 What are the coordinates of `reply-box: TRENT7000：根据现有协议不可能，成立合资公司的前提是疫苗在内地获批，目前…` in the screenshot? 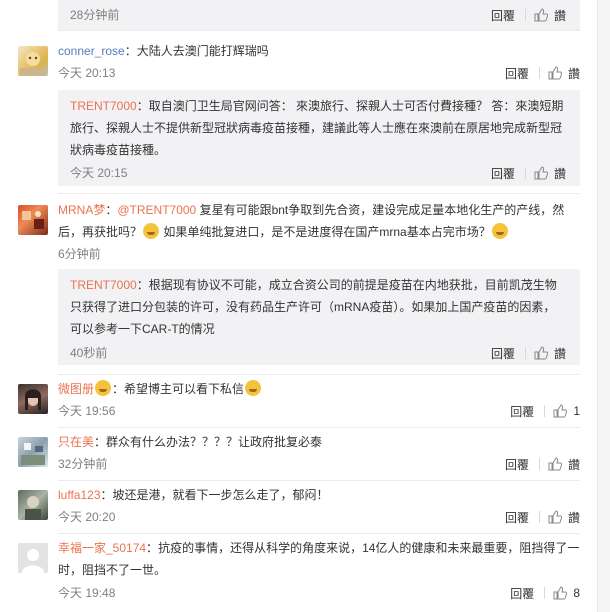 It's located at (319, 317).